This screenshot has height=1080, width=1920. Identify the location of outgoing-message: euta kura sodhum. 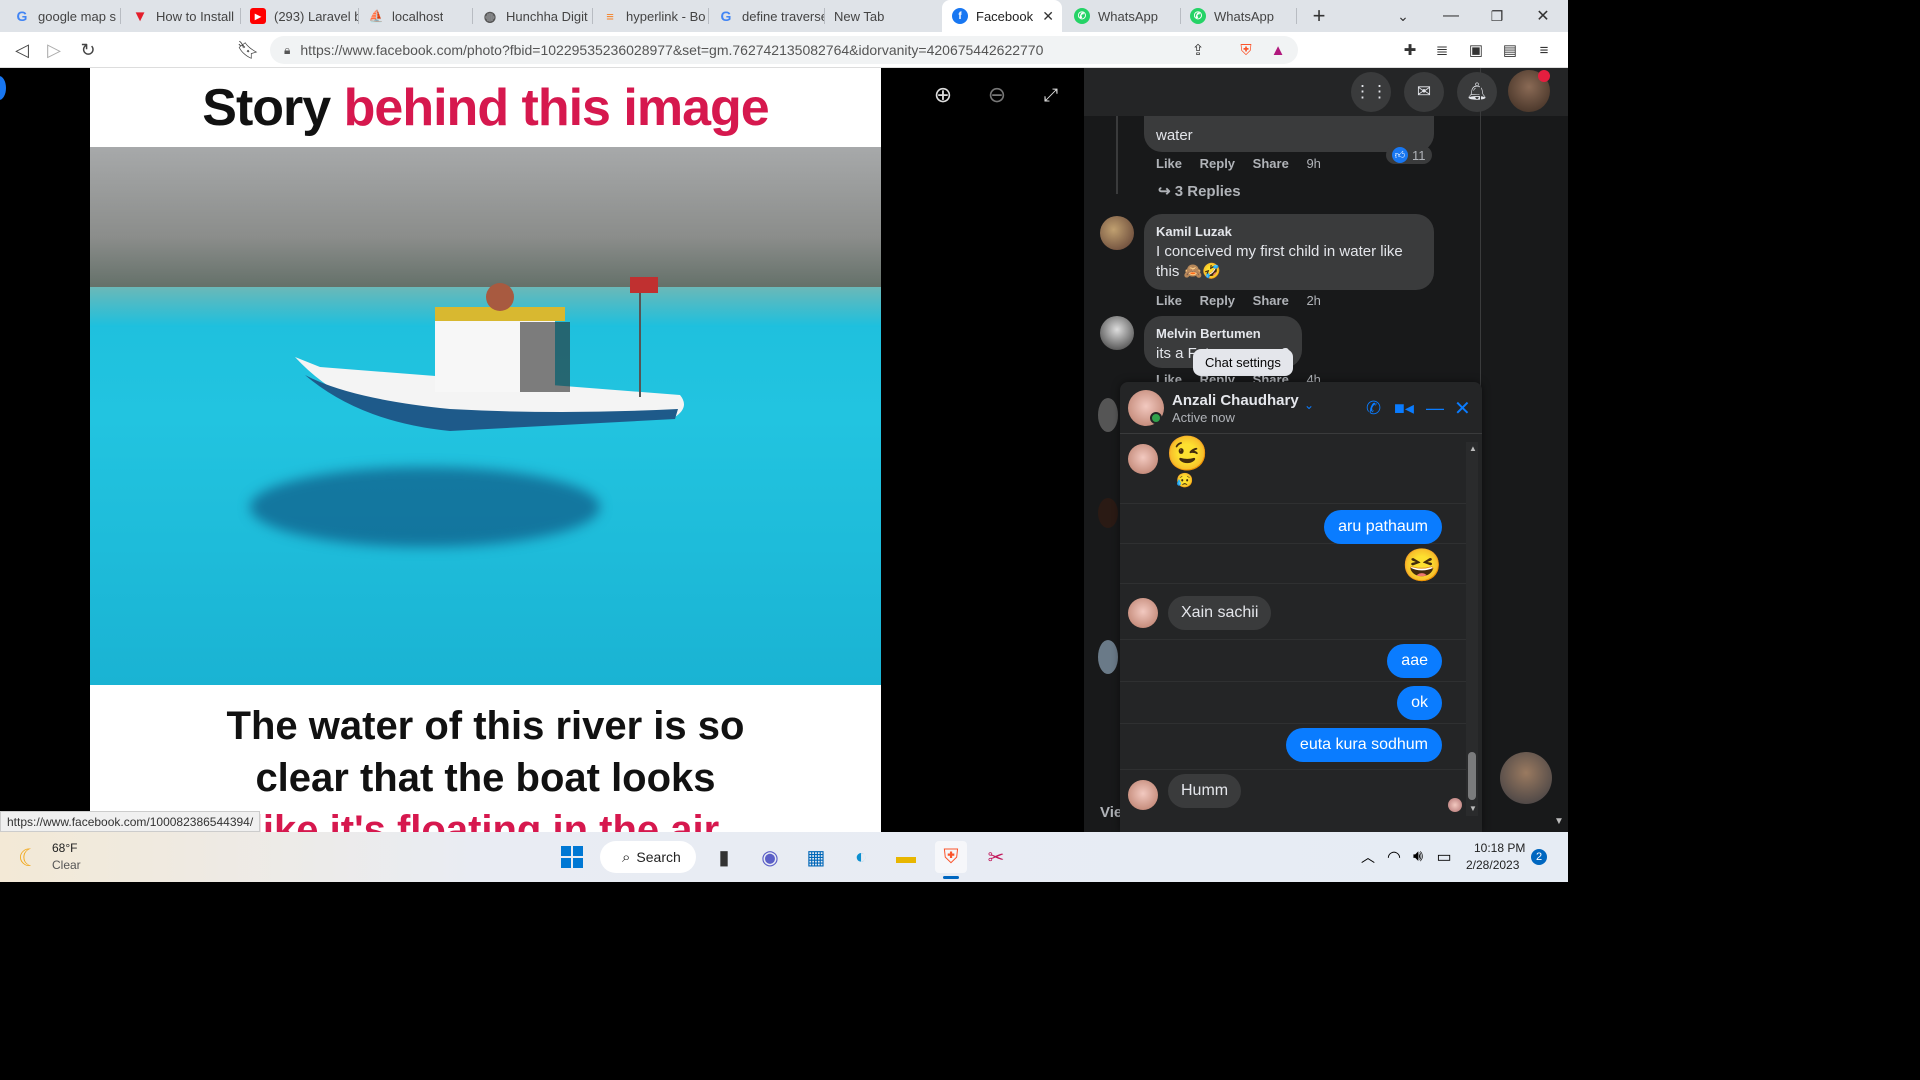
(1363, 745).